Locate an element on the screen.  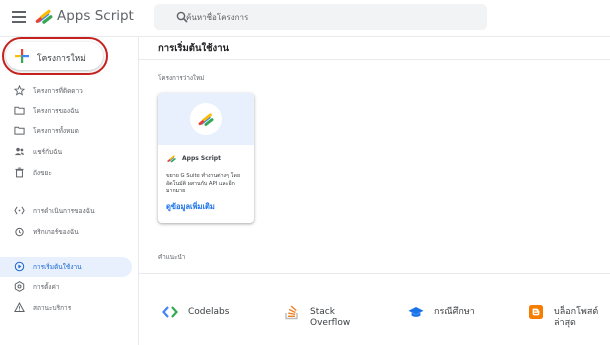
main-menu-icon is located at coordinates (19, 17).